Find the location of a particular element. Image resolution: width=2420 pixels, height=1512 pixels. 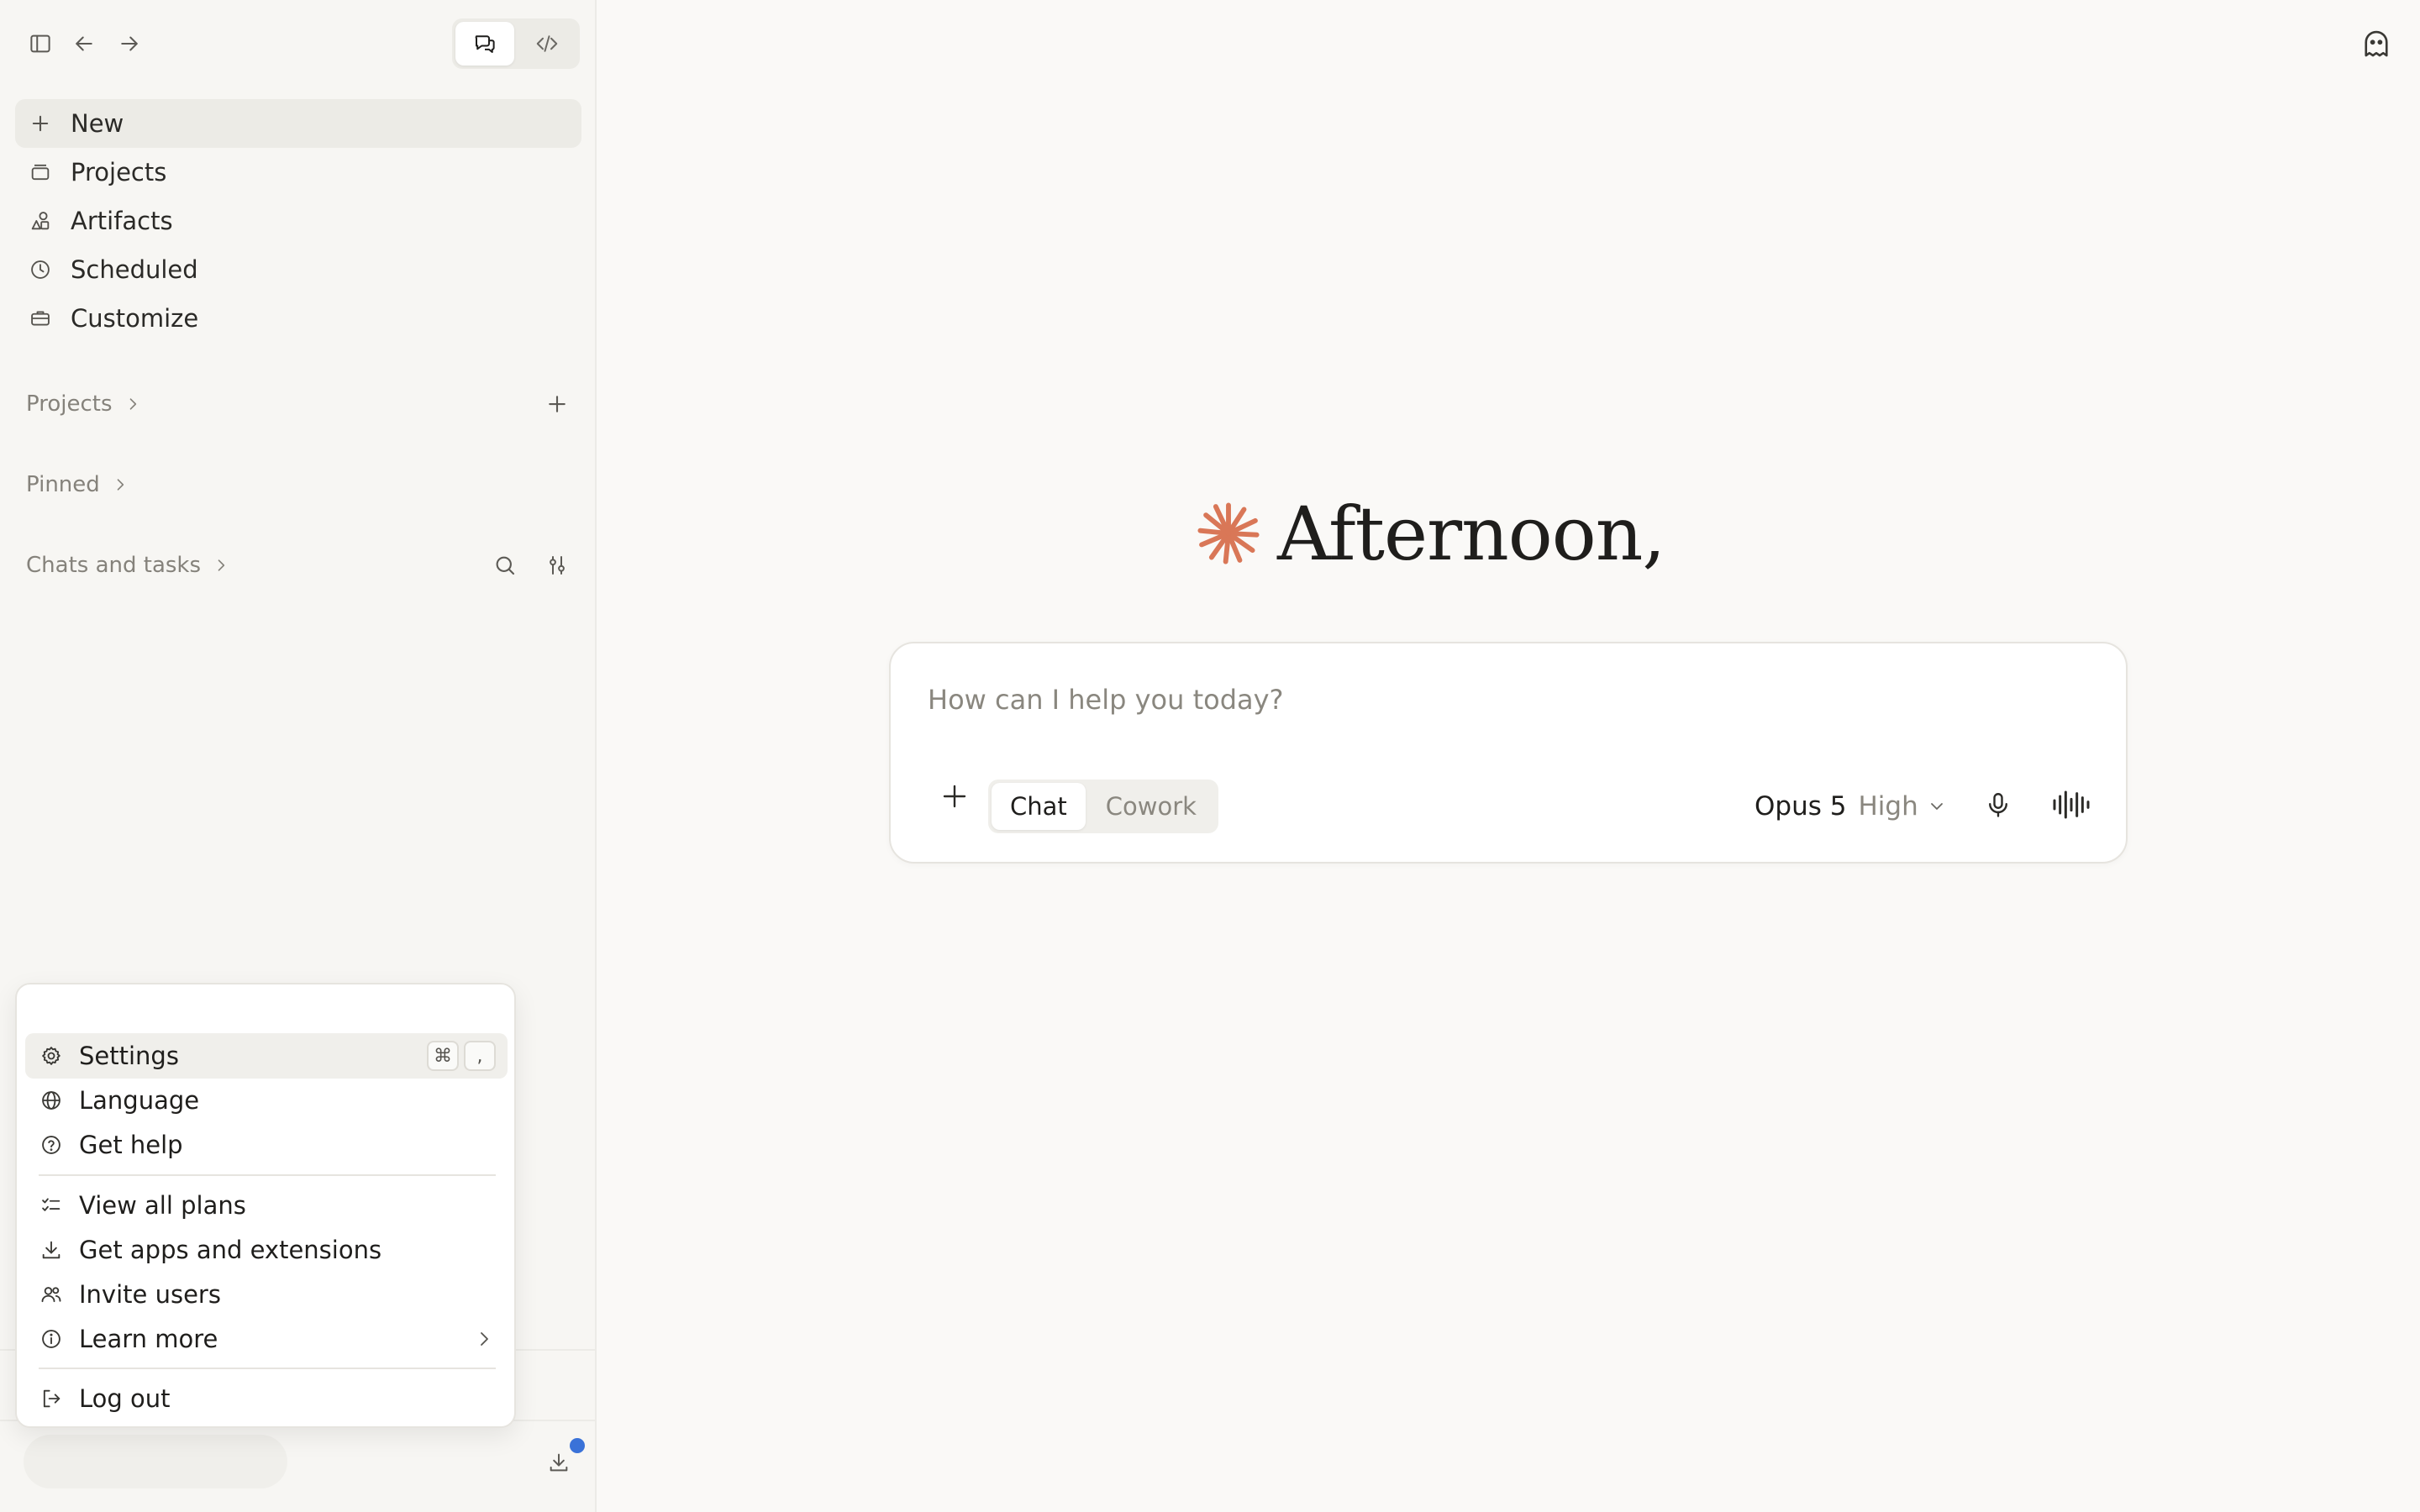

brand-logo-icon is located at coordinates (1228, 533).